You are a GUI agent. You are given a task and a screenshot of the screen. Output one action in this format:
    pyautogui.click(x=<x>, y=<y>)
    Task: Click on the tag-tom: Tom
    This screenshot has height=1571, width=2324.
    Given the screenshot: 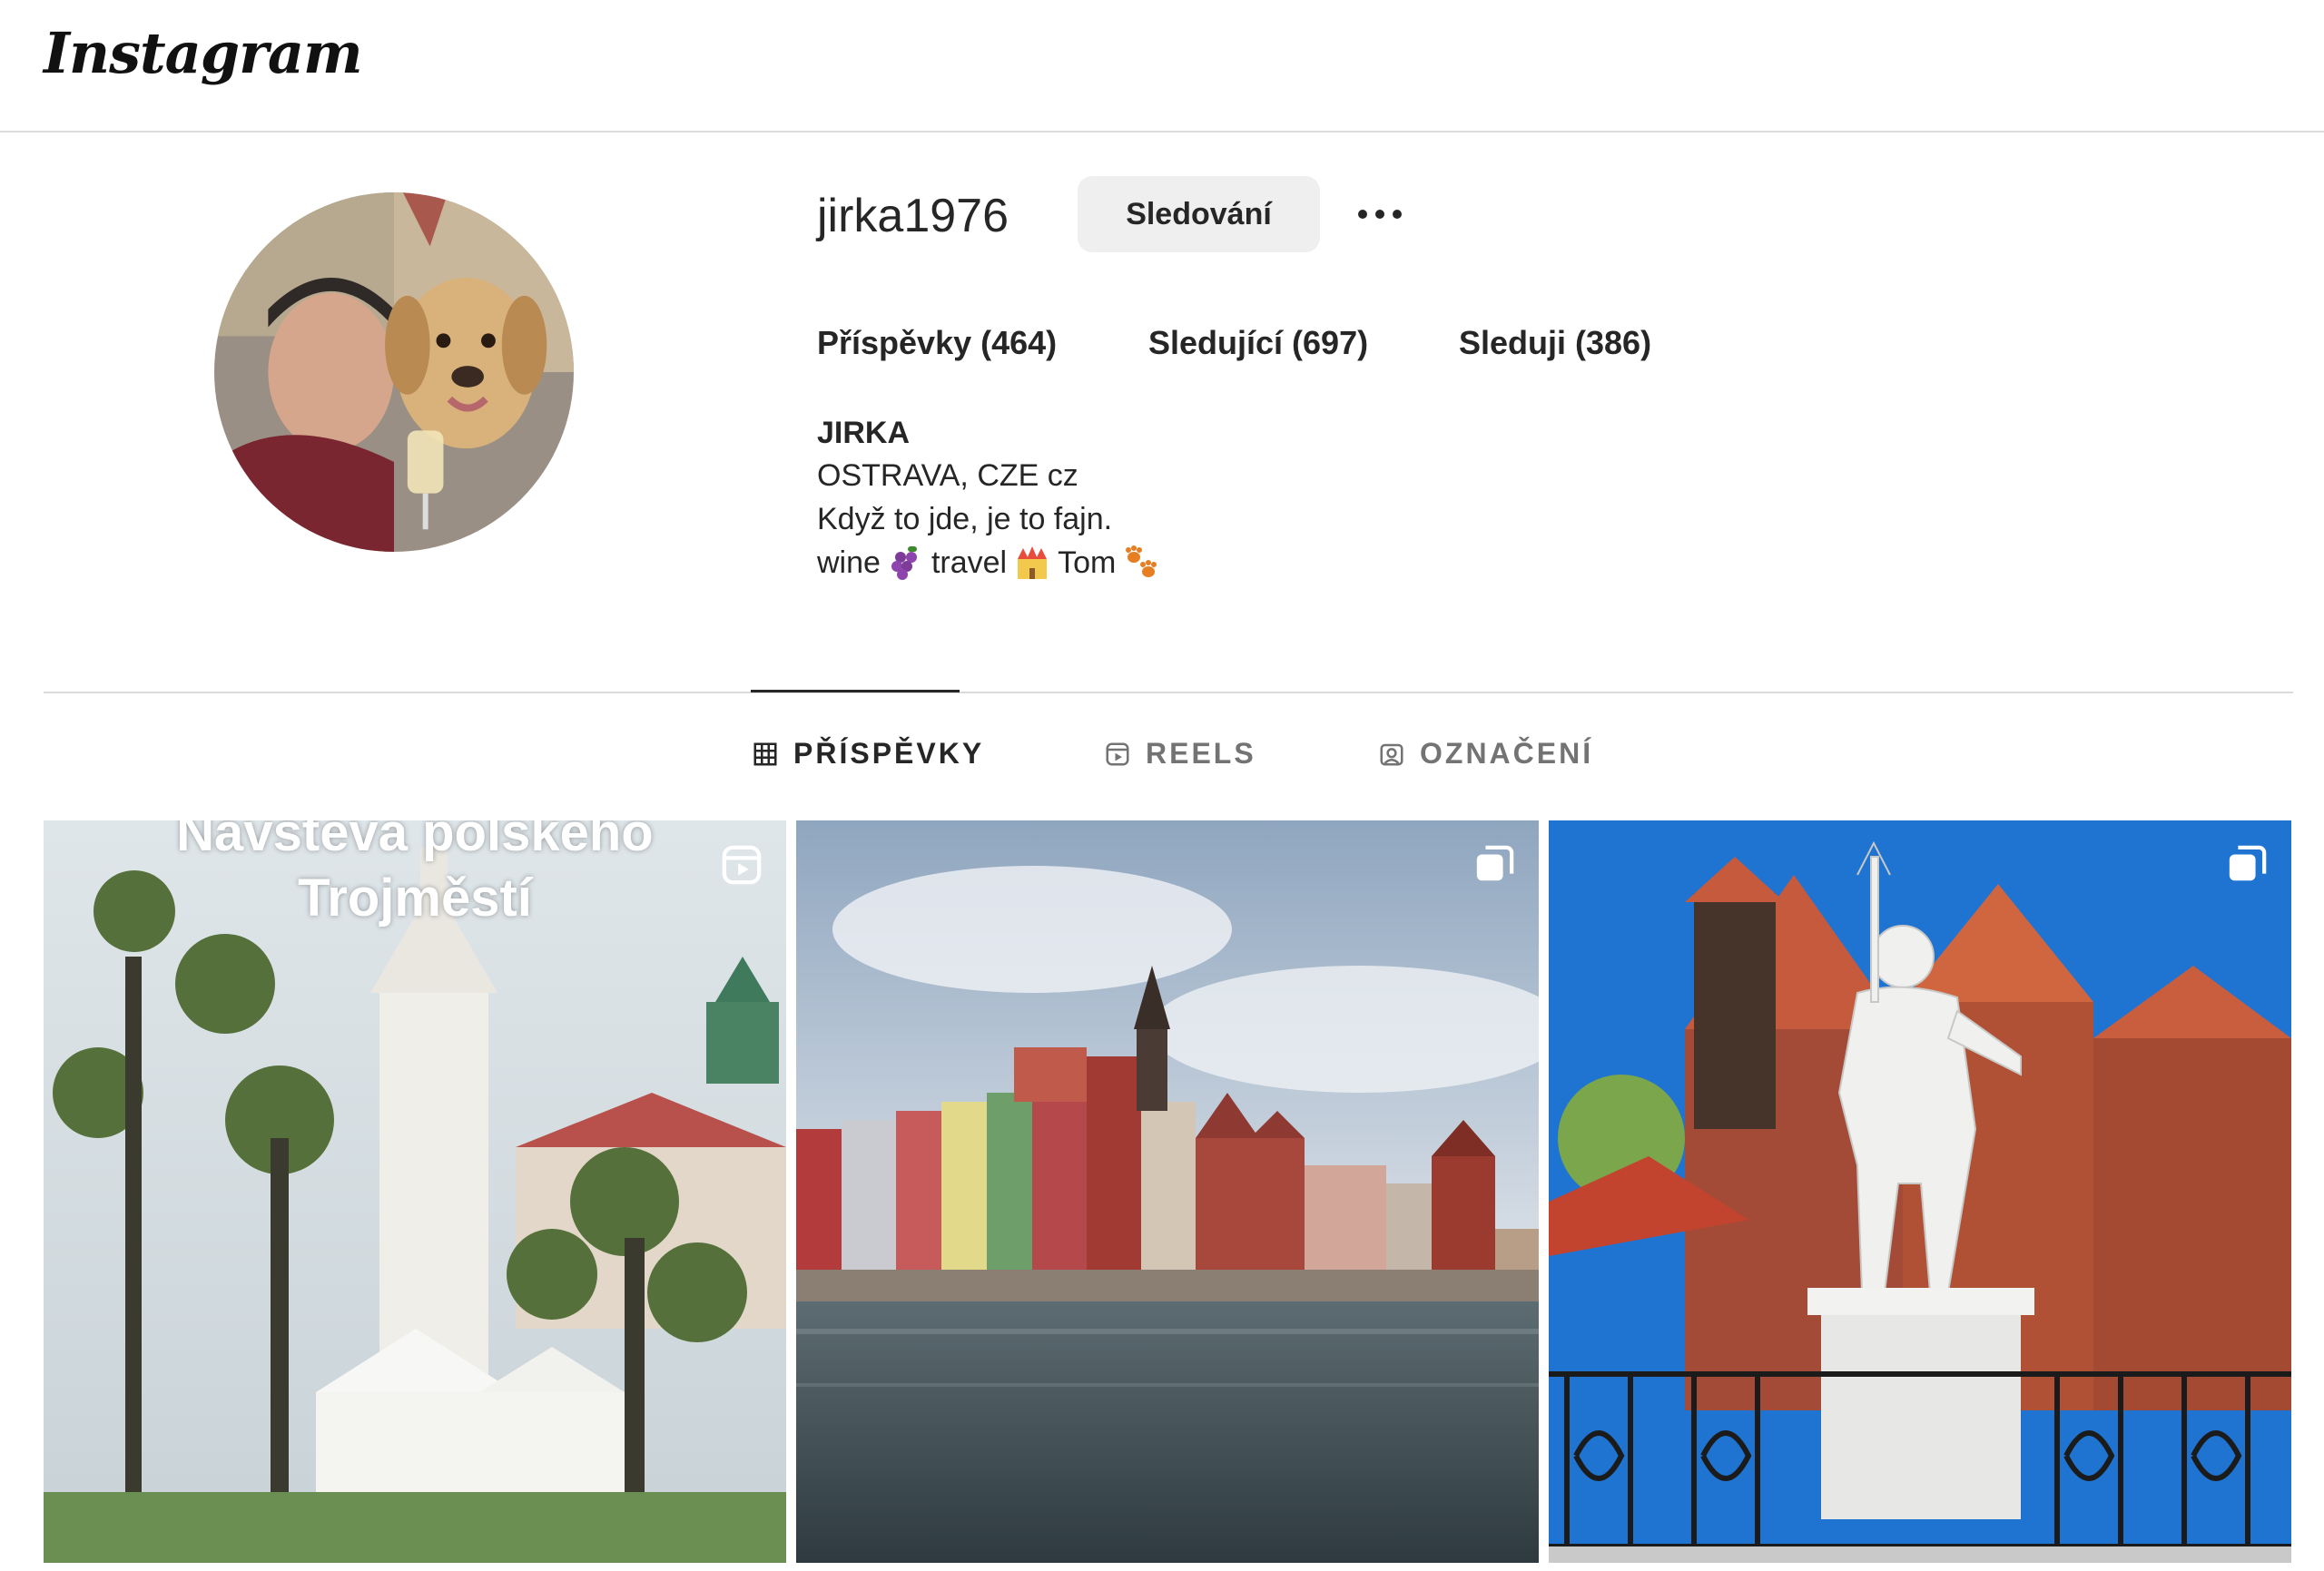 What is the action you would take?
    pyautogui.click(x=1087, y=562)
    